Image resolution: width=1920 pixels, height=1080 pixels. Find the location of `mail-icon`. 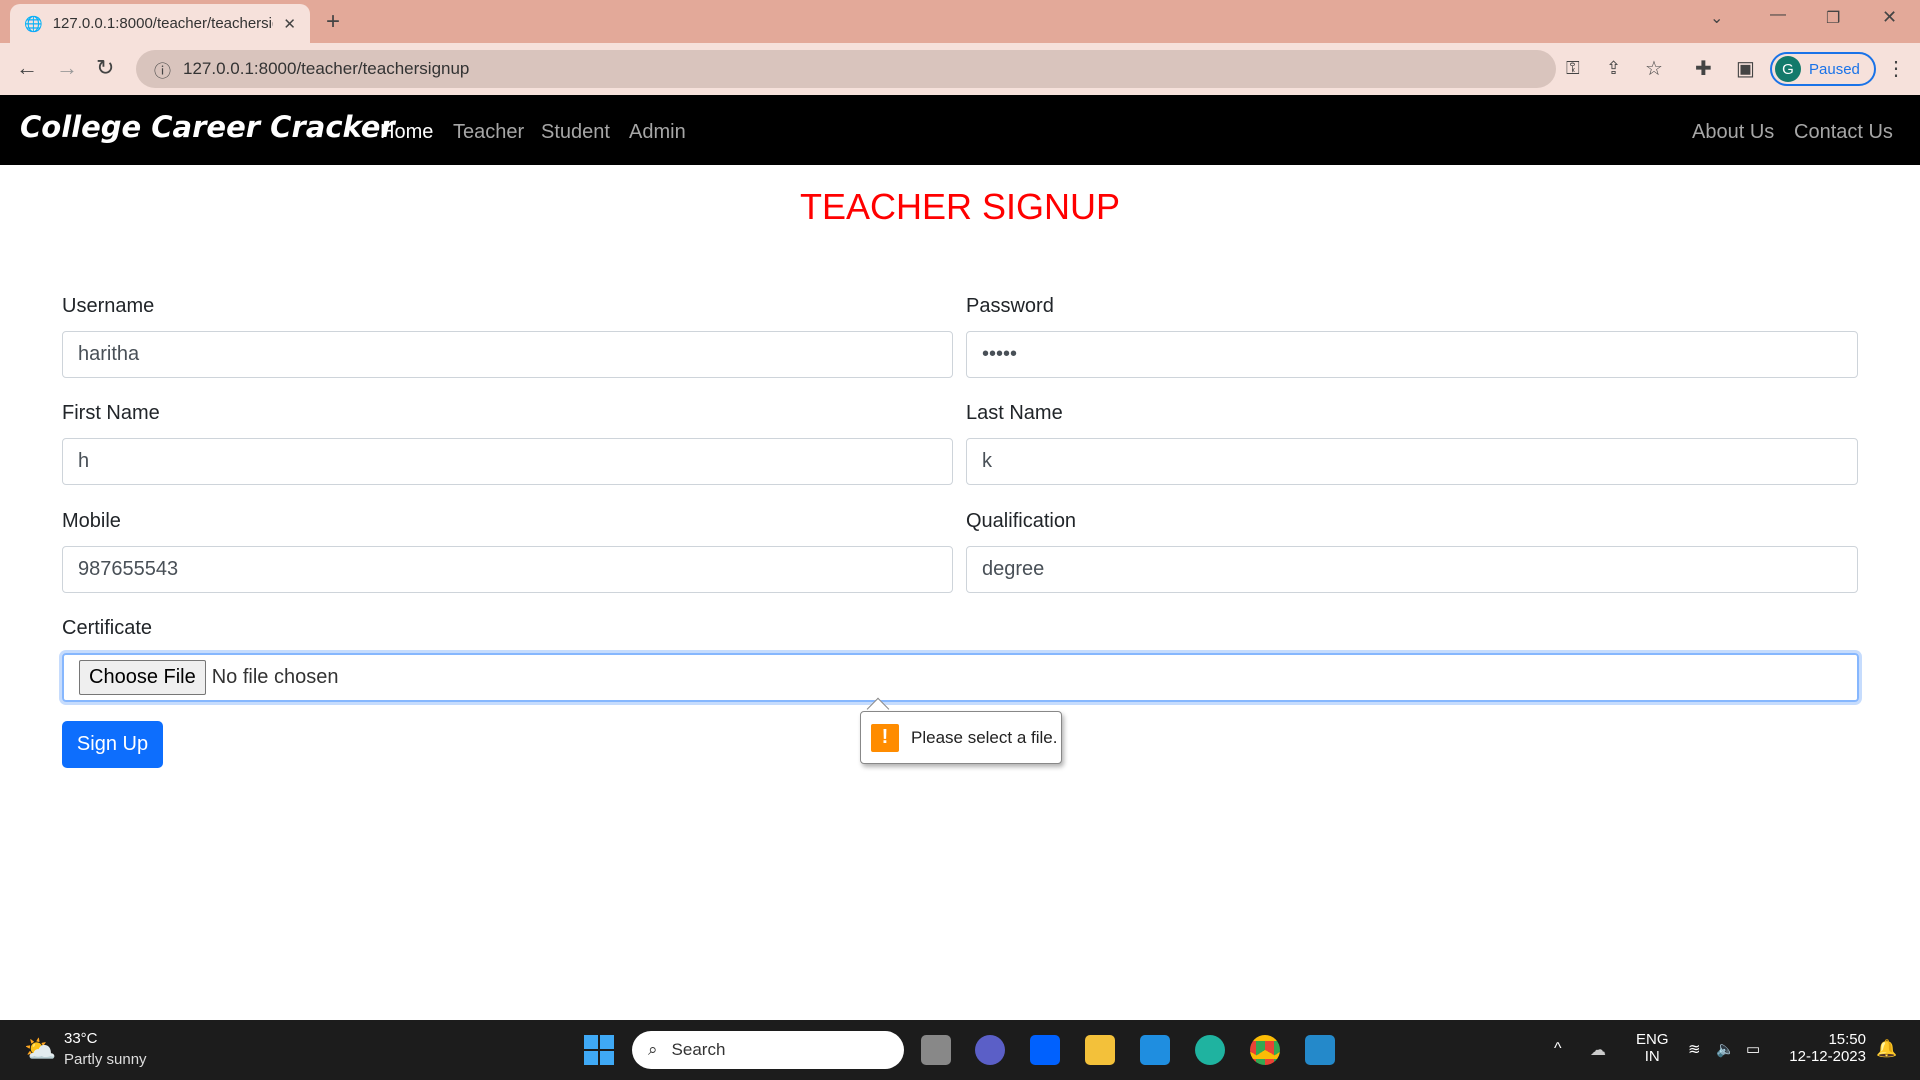

mail-icon is located at coordinates (1155, 1050).